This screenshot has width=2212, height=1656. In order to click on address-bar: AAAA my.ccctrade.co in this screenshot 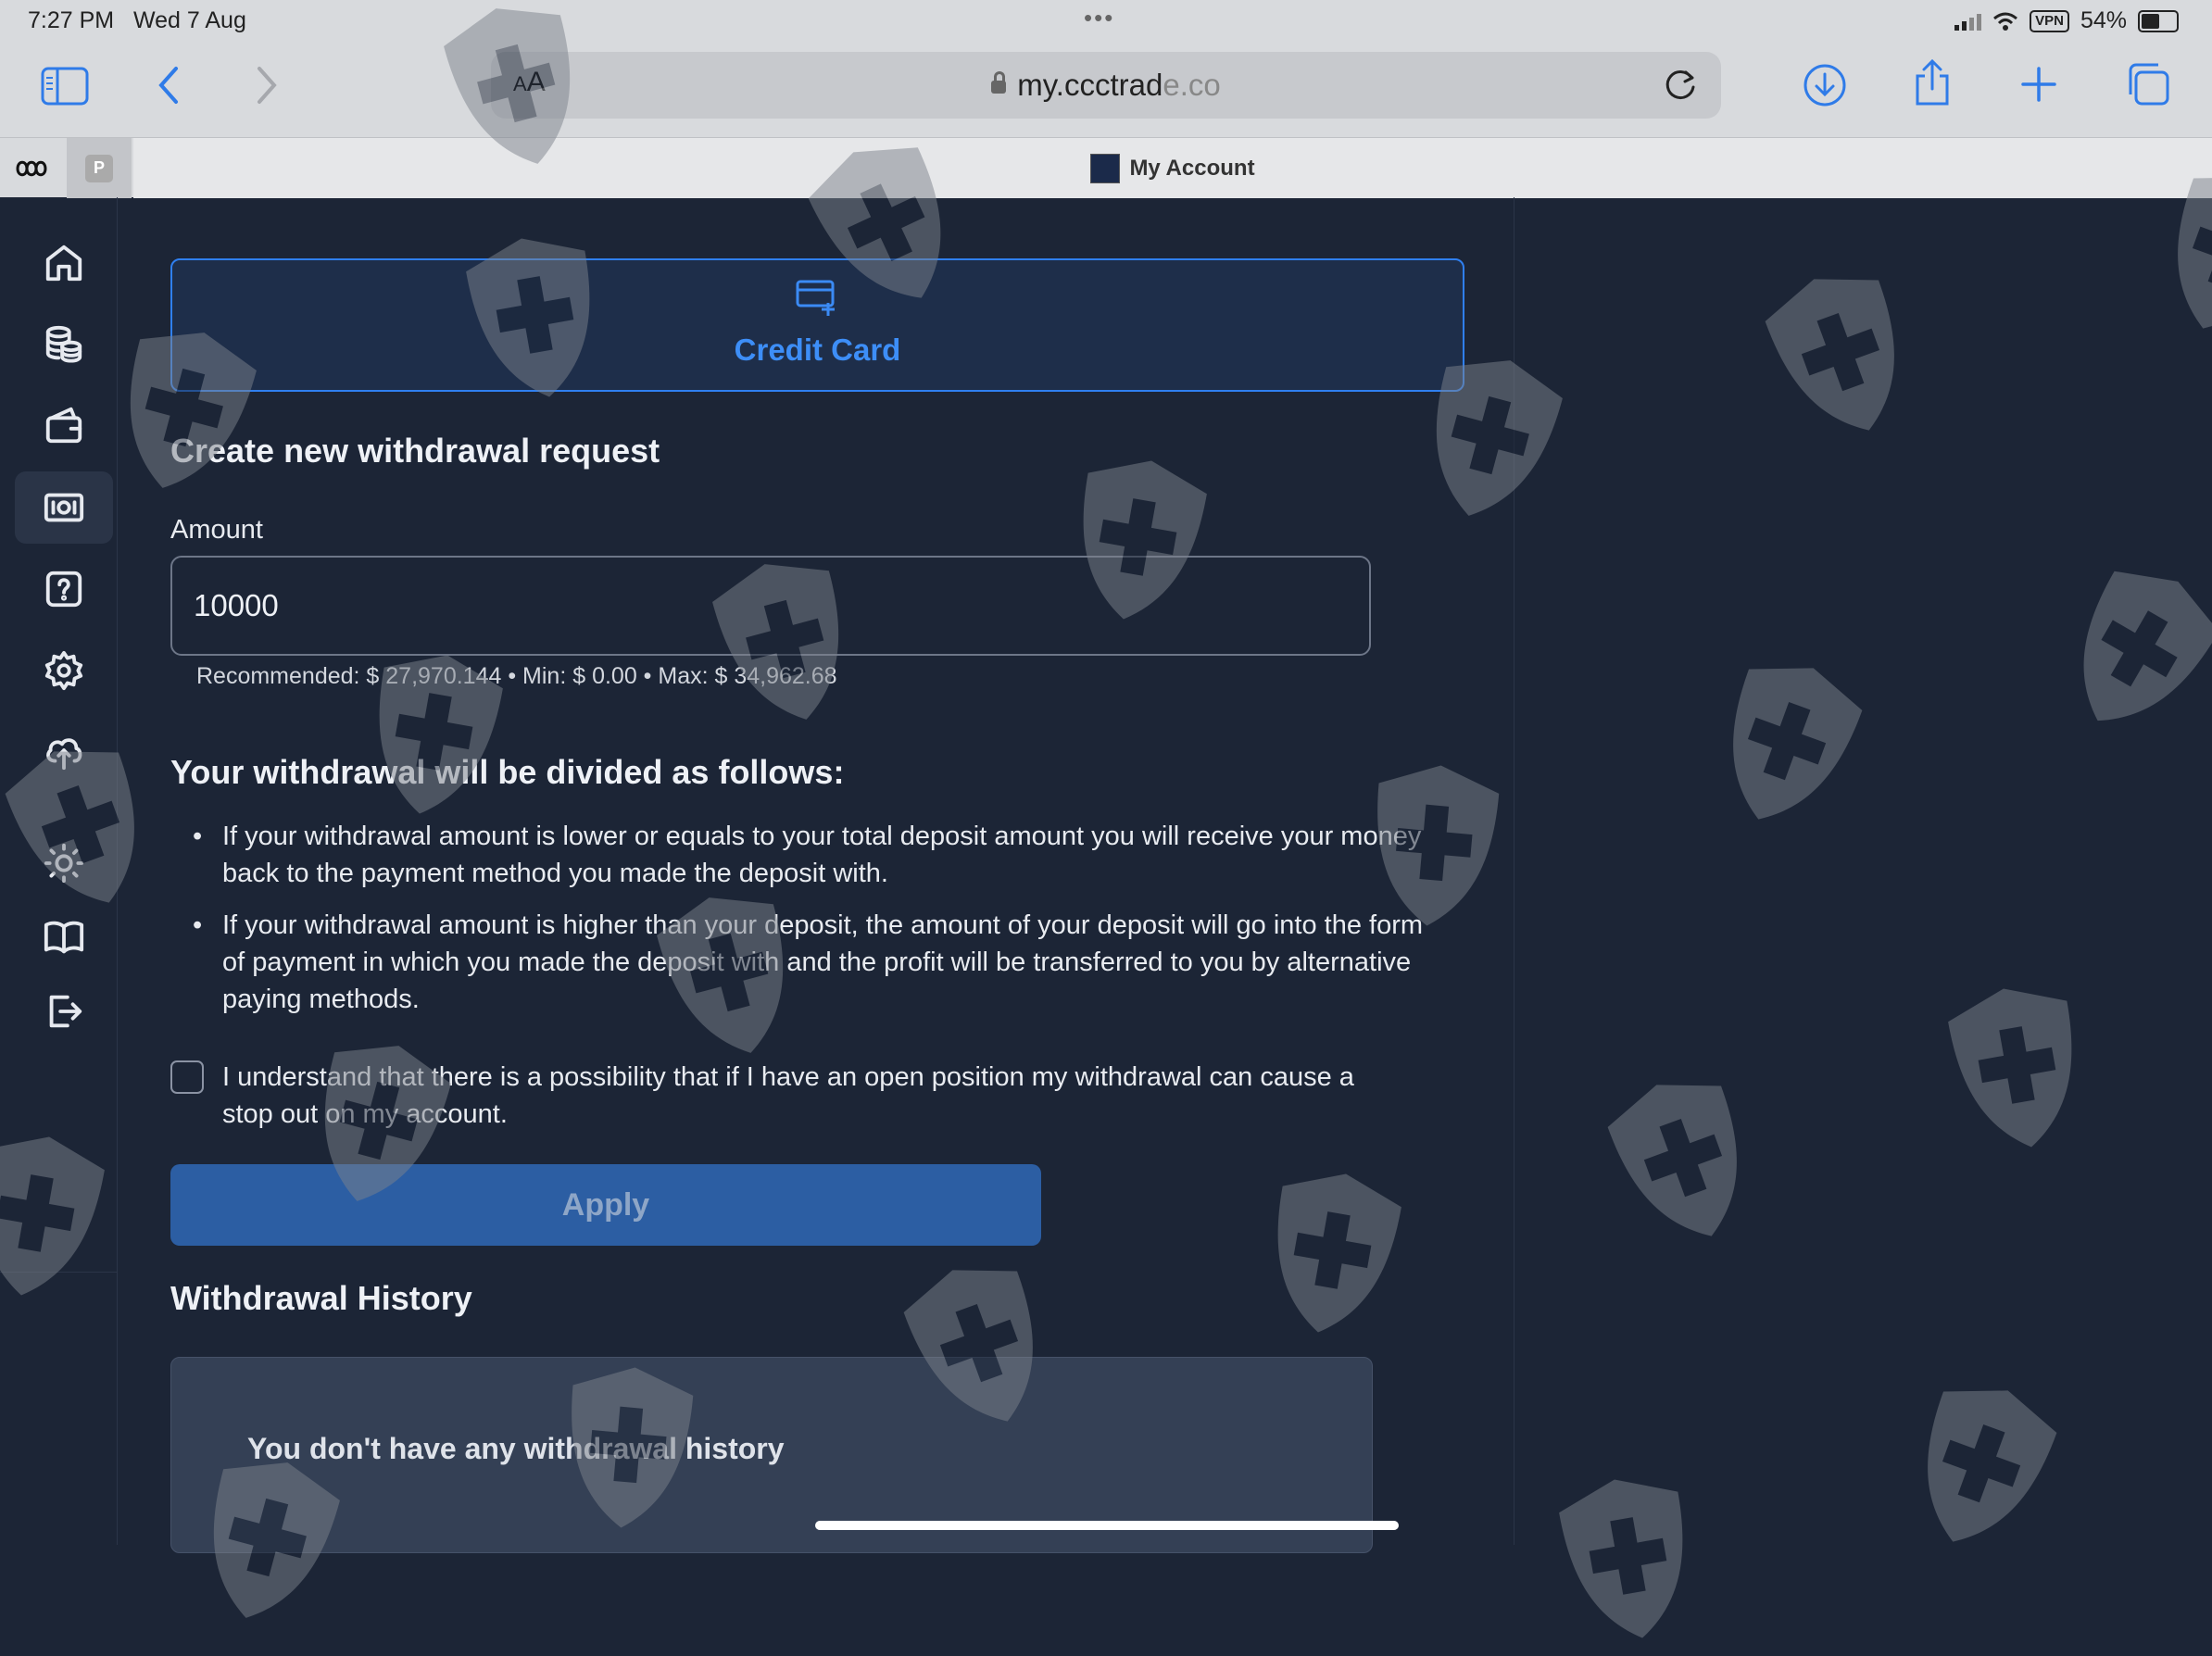, I will do `click(1106, 85)`.